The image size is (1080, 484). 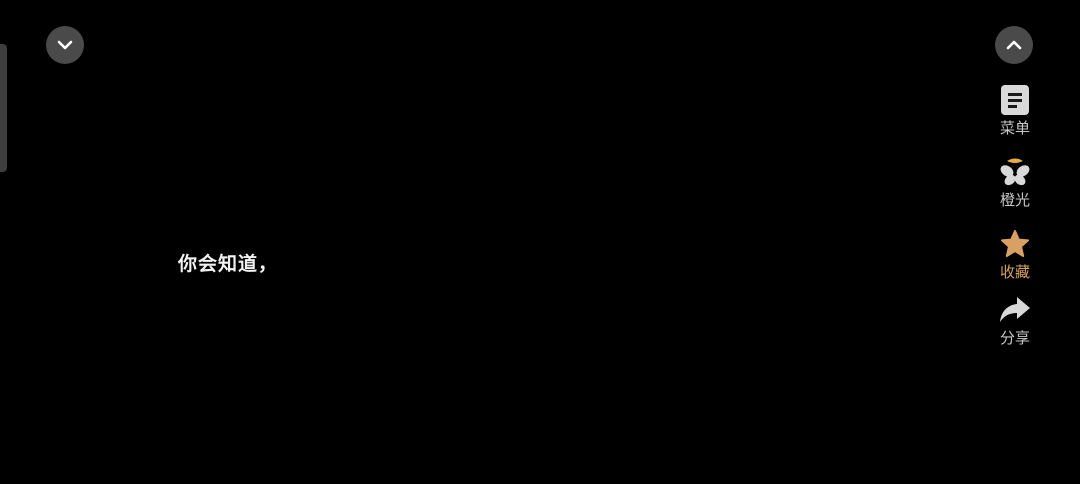 I want to click on favorite-label: 收藏, so click(x=1014, y=272).